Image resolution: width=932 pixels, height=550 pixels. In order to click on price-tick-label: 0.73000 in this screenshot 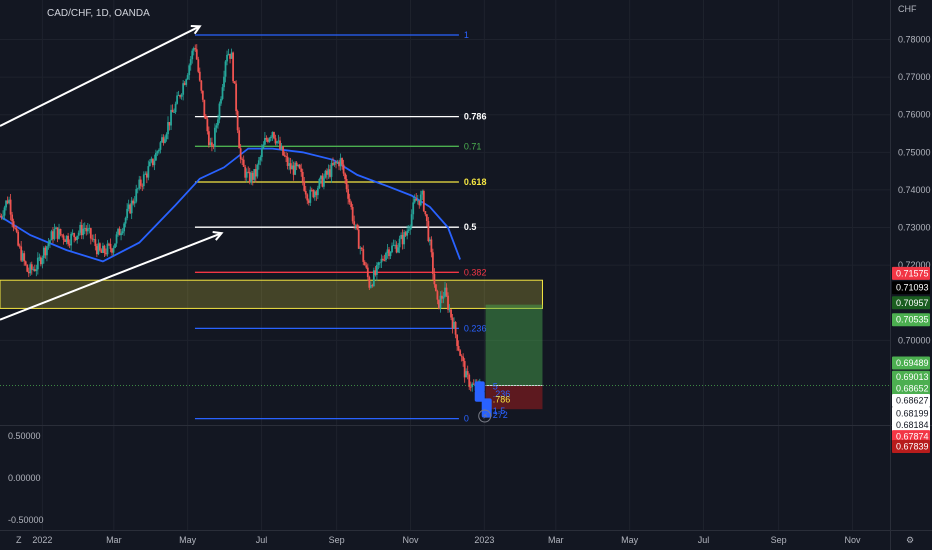, I will do `click(914, 228)`.